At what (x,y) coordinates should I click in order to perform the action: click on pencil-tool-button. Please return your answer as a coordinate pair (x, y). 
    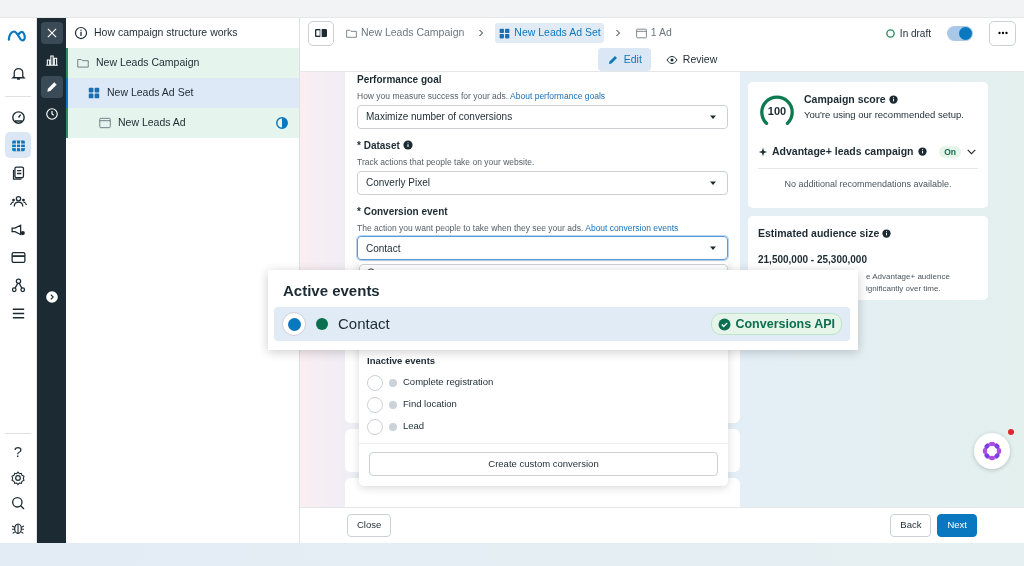
    Looking at the image, I should click on (51, 87).